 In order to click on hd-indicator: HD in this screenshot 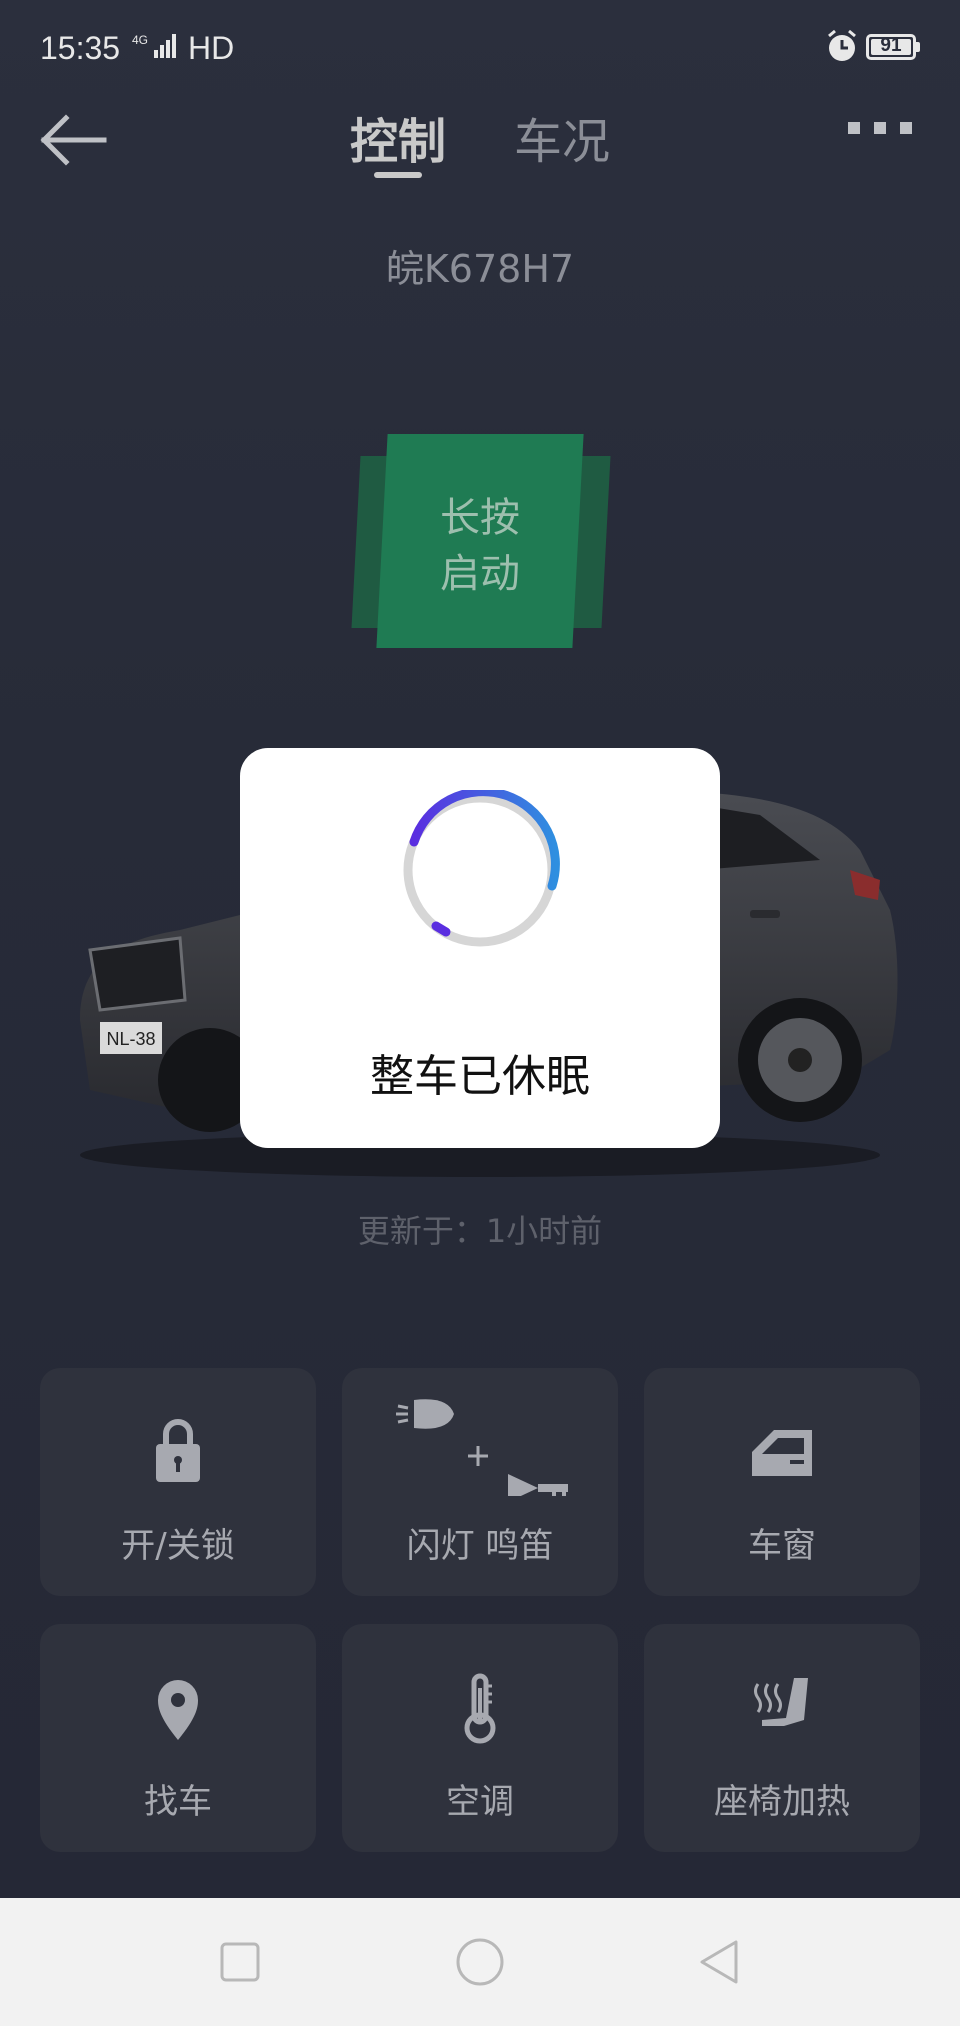, I will do `click(211, 48)`.